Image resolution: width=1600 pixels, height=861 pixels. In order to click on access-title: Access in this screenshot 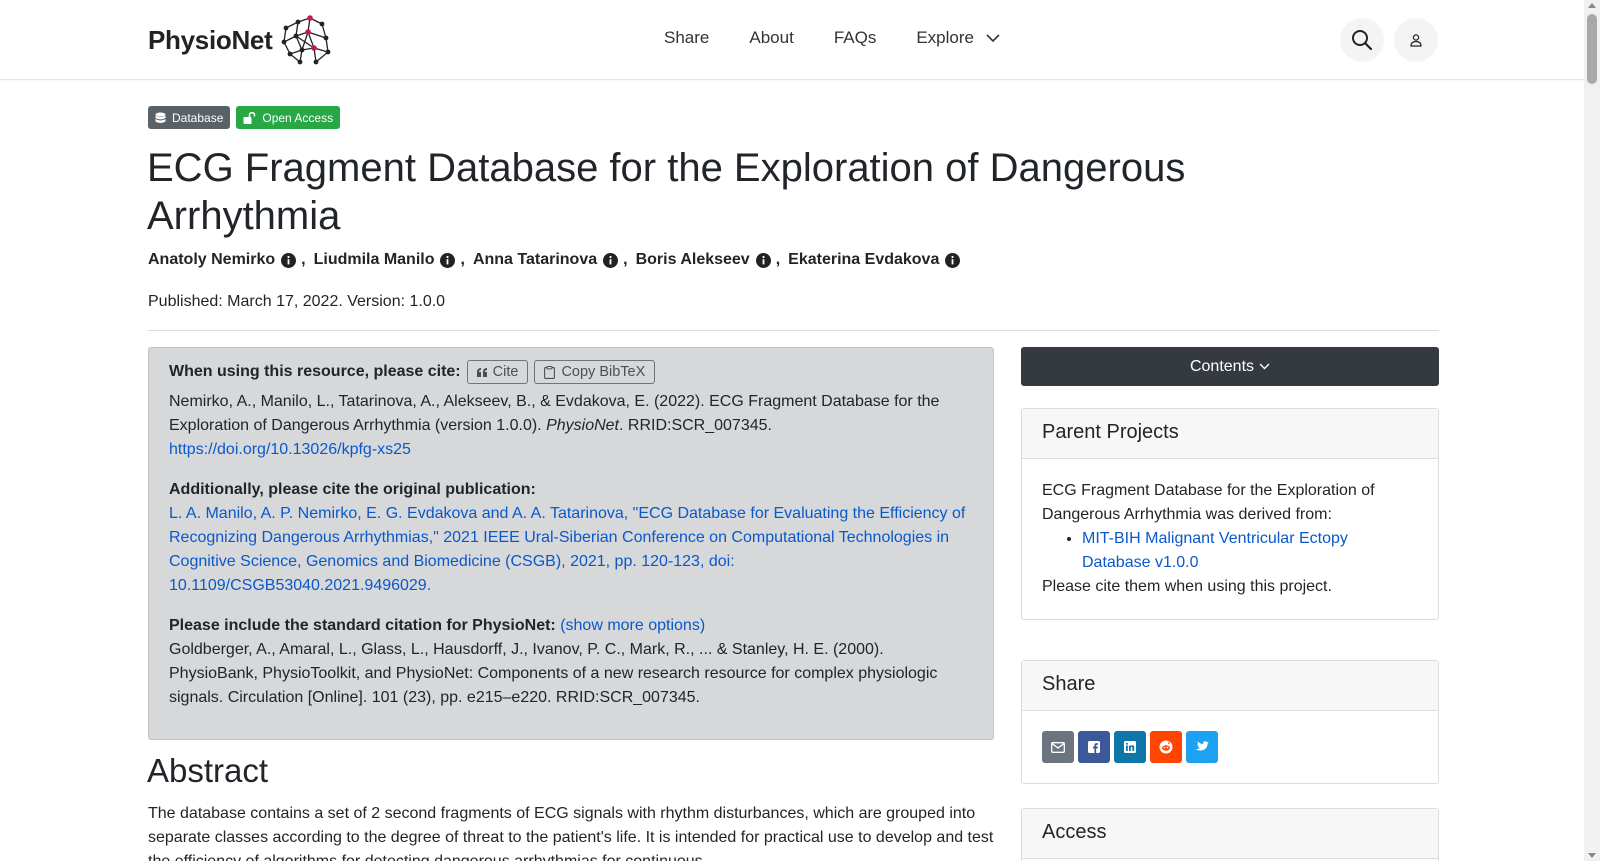, I will do `click(1230, 834)`.